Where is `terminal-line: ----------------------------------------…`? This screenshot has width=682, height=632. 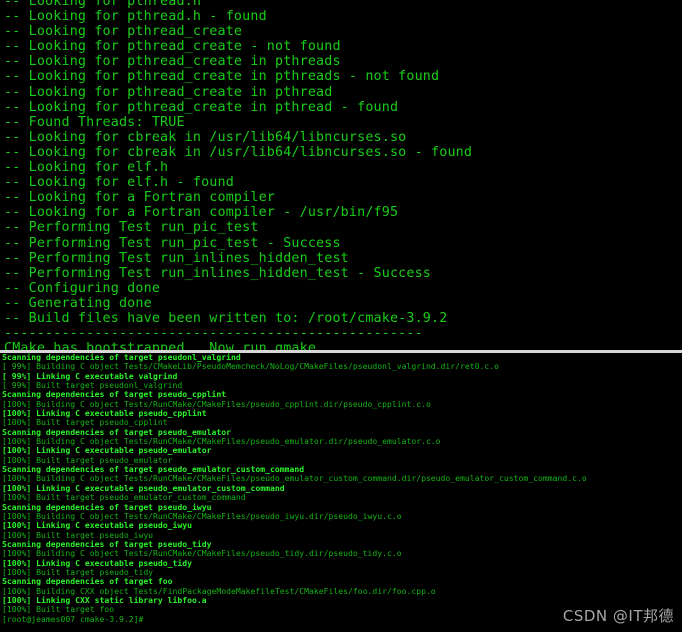 terminal-line: ----------------------------------------… is located at coordinates (213, 334).